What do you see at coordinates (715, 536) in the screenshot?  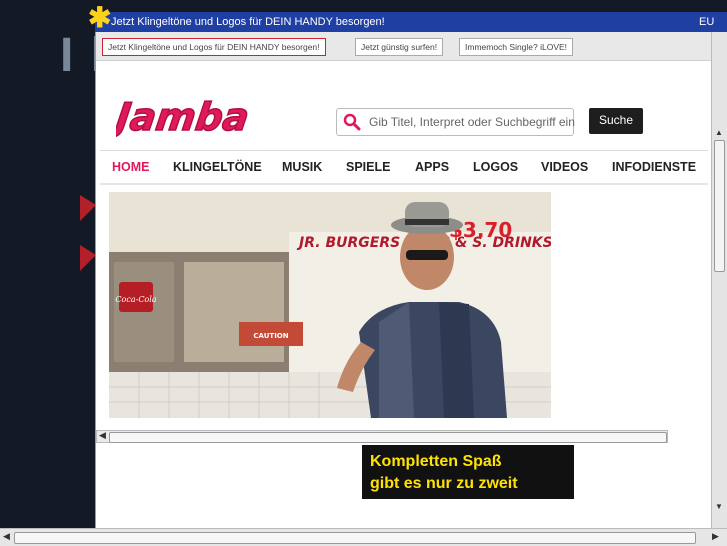 I see `scroll-right-icon: ▶` at bounding box center [715, 536].